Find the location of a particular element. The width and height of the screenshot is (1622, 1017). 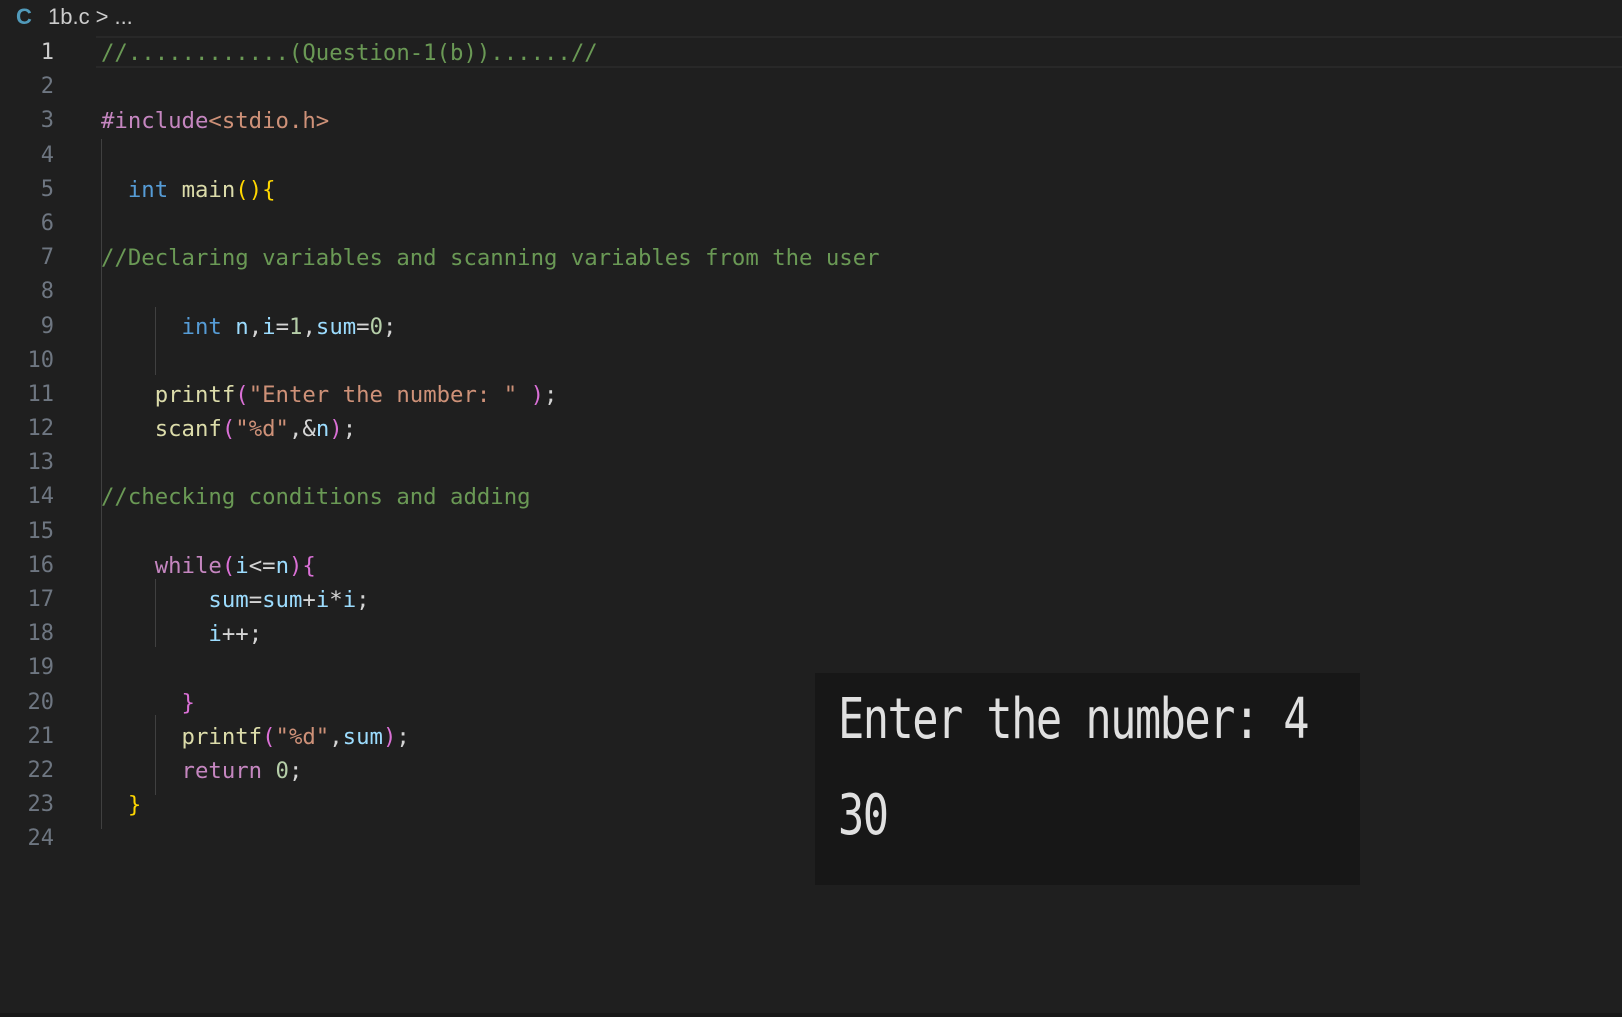

line-number: 21 is located at coordinates (41, 736).